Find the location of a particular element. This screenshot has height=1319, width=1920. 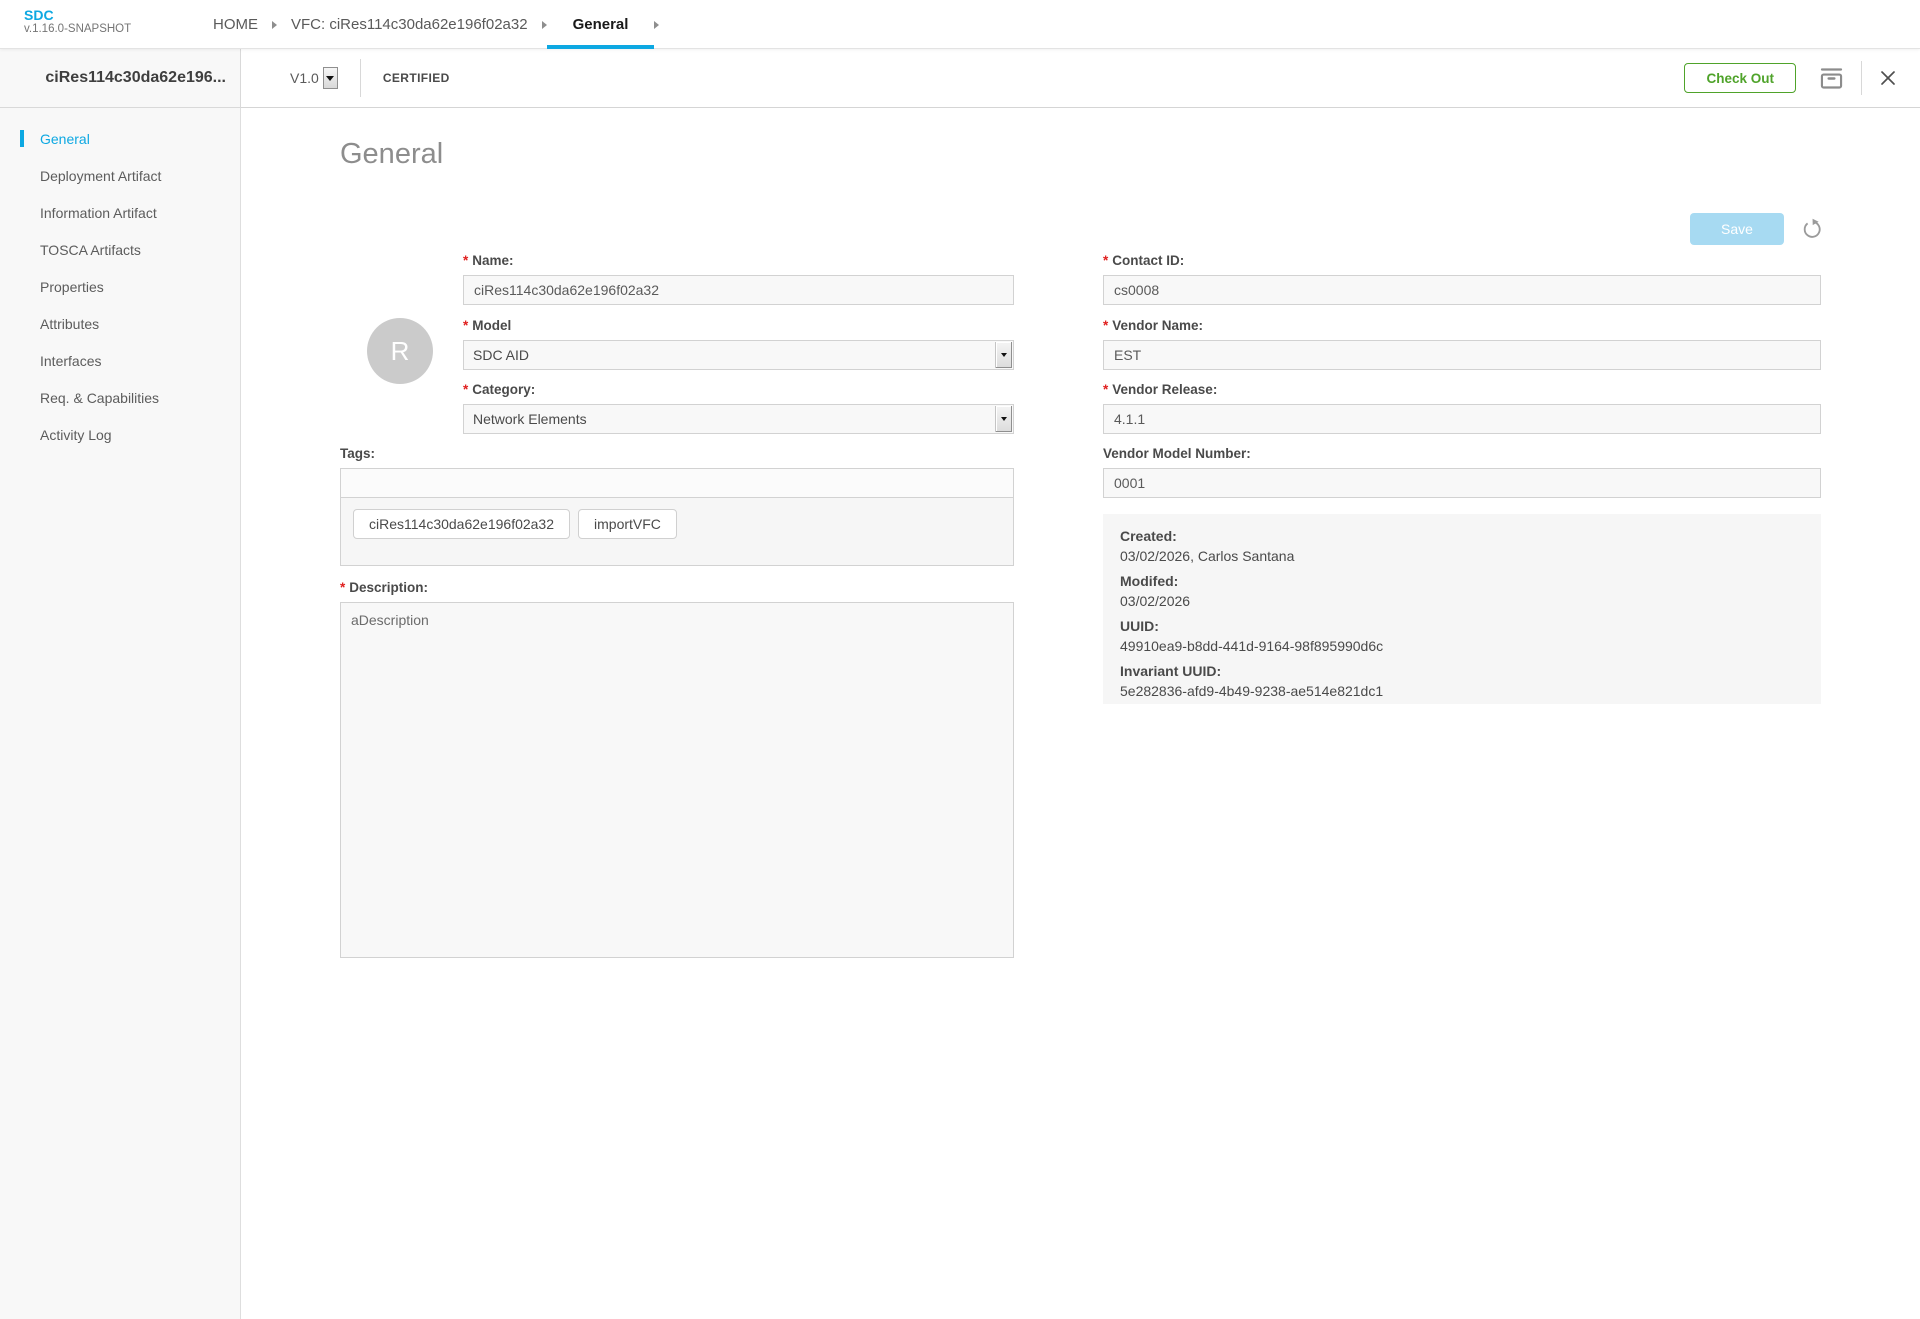

version-select: V1.0 is located at coordinates (314, 78).